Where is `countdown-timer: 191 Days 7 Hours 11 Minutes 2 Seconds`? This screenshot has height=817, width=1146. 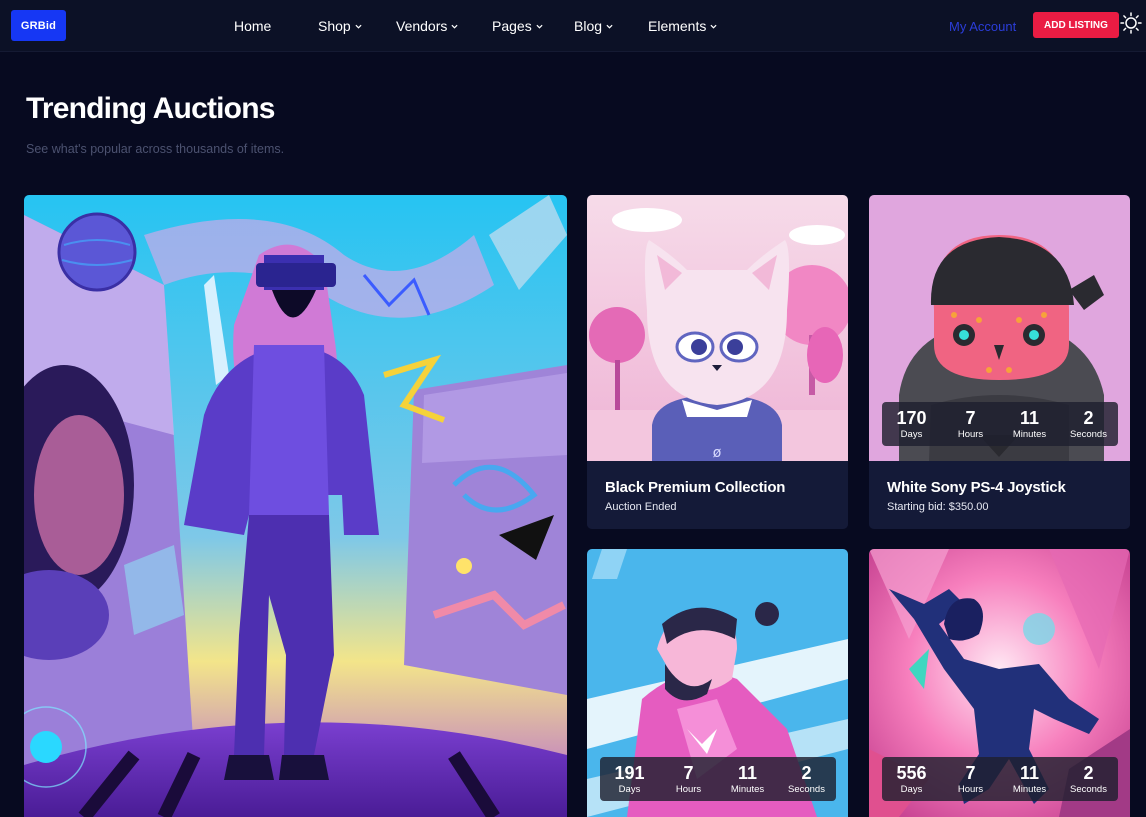 countdown-timer: 191 Days 7 Hours 11 Minutes 2 Seconds is located at coordinates (718, 779).